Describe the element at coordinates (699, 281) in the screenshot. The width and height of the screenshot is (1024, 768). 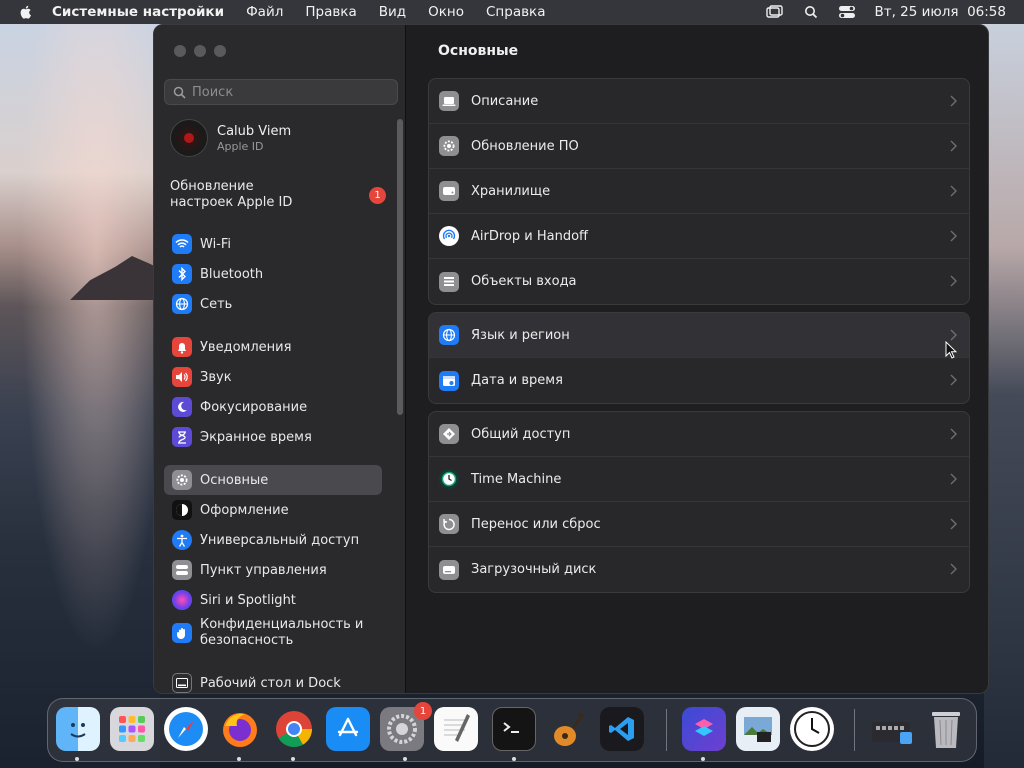
I see `row-login-items: Объекты входа` at that location.